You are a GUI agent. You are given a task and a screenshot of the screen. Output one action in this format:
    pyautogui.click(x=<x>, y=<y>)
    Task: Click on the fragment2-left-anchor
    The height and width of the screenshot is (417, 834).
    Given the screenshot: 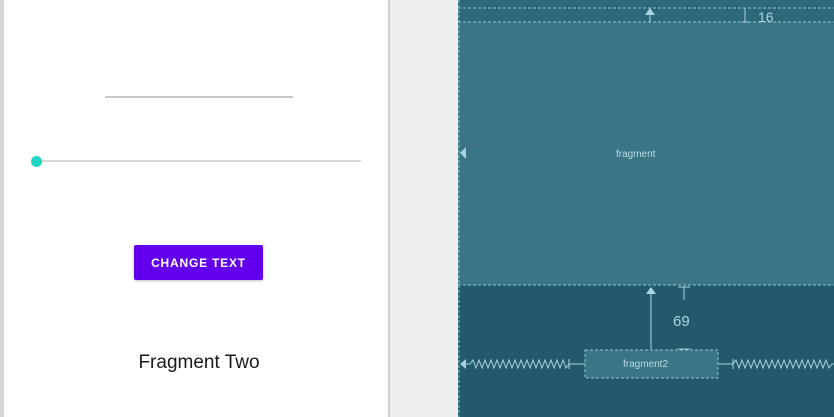 What is the action you would take?
    pyautogui.click(x=463, y=364)
    